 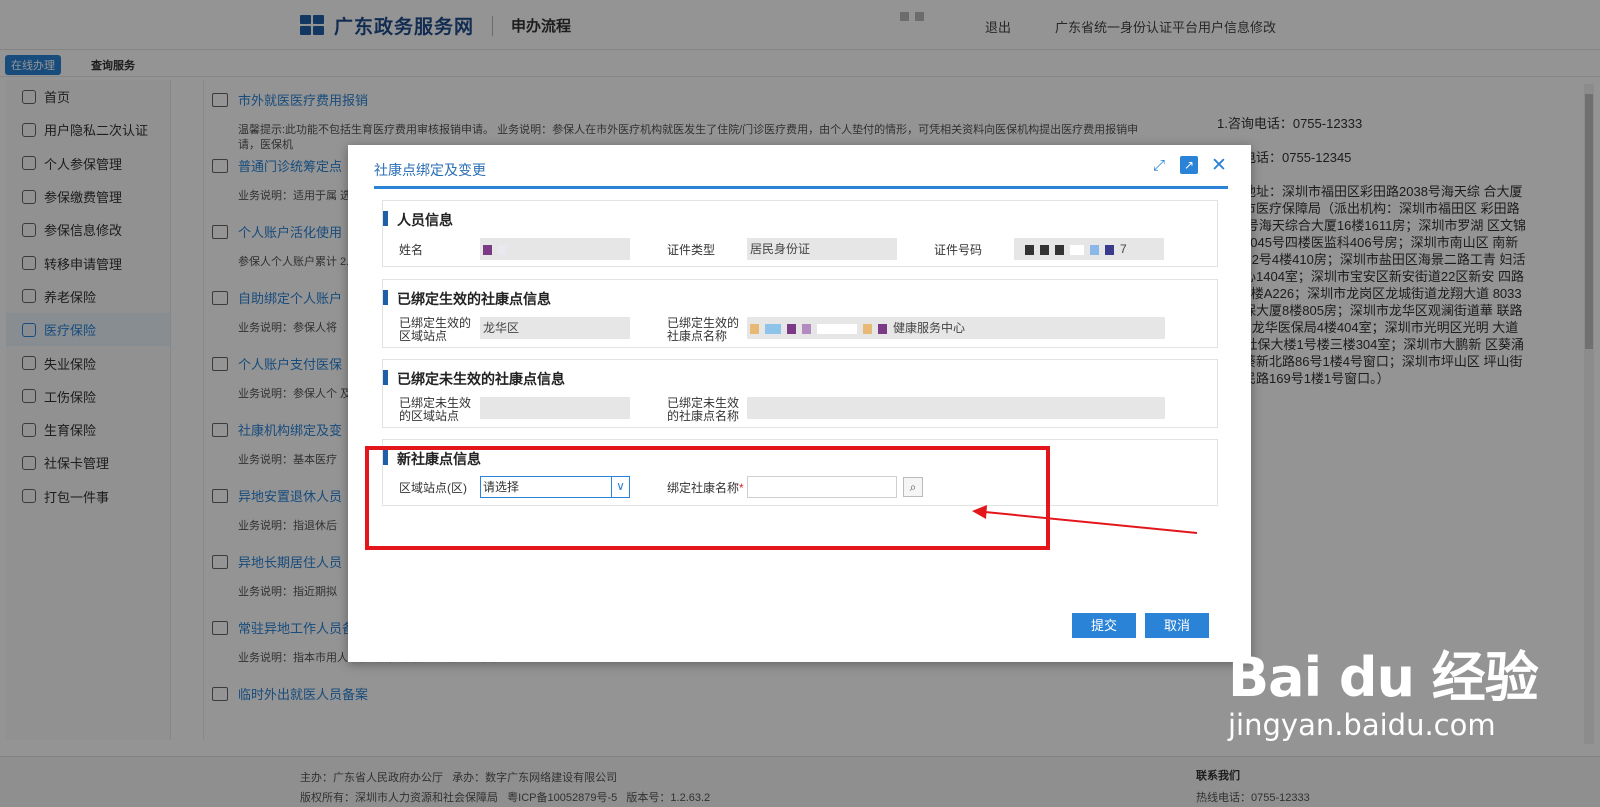 I want to click on watermark-brand: Bai du 经验, so click(x=1383, y=677).